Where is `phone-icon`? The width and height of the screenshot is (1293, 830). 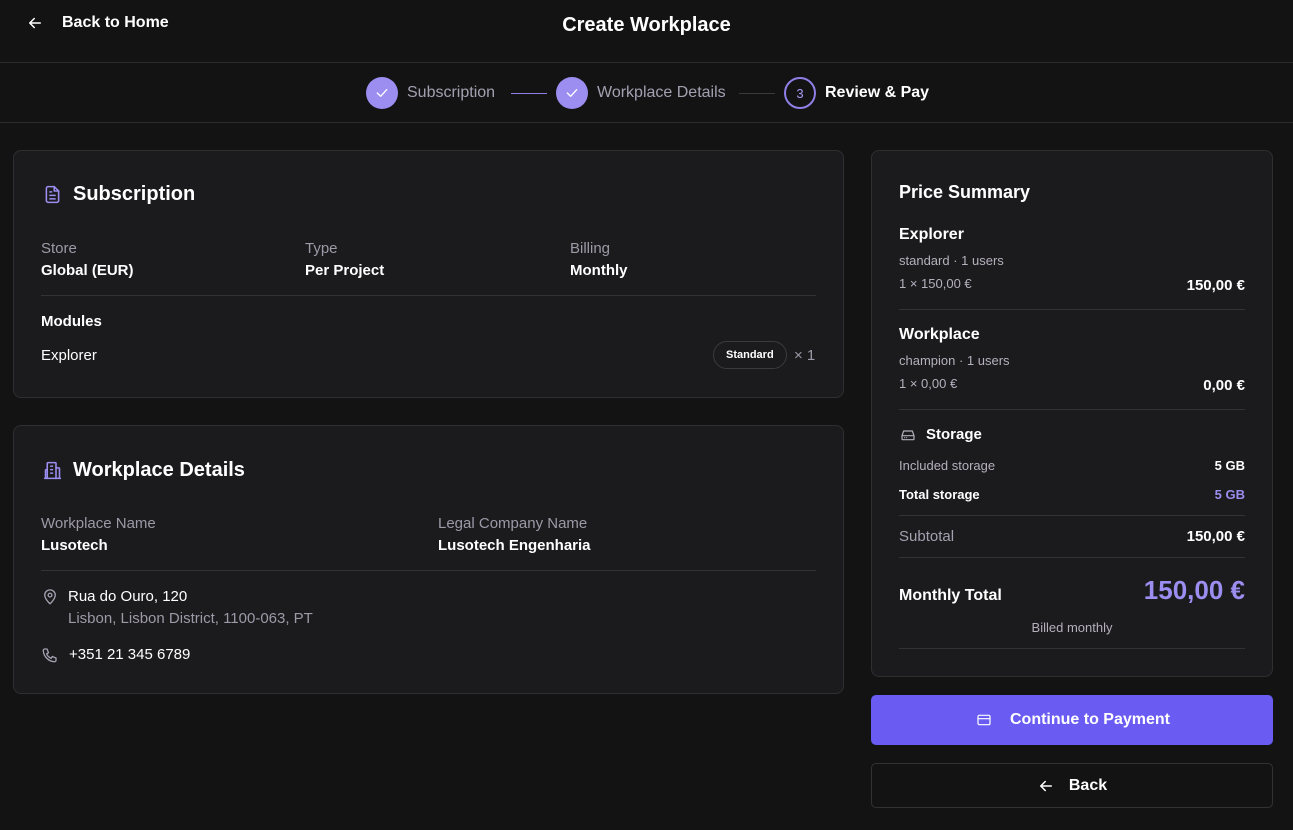
phone-icon is located at coordinates (49, 655).